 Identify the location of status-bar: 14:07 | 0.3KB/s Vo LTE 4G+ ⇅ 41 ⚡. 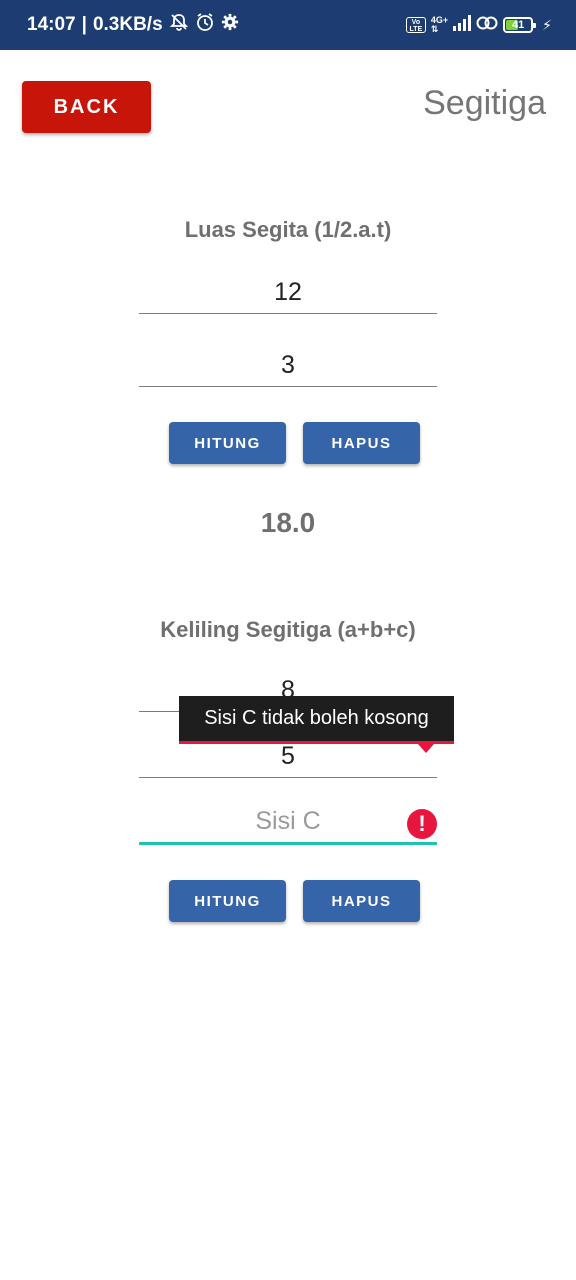
(288, 25).